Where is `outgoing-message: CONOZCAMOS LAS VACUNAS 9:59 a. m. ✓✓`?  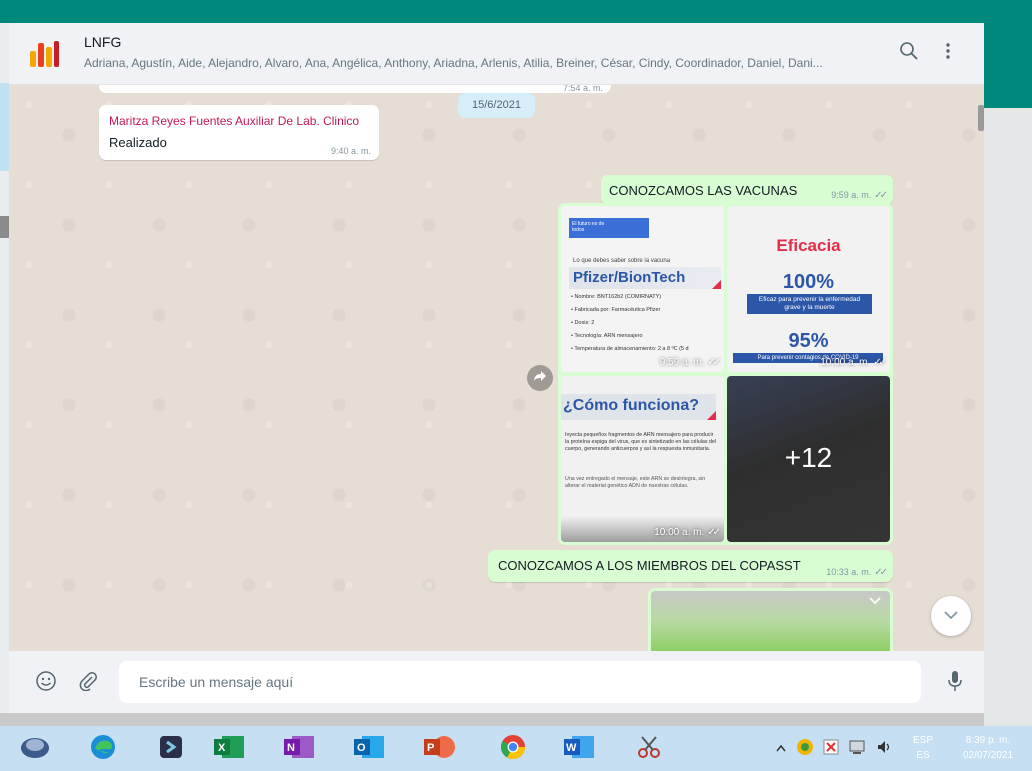 outgoing-message: CONOZCAMOS LAS VACUNAS 9:59 a. m. ✓✓ is located at coordinates (747, 190).